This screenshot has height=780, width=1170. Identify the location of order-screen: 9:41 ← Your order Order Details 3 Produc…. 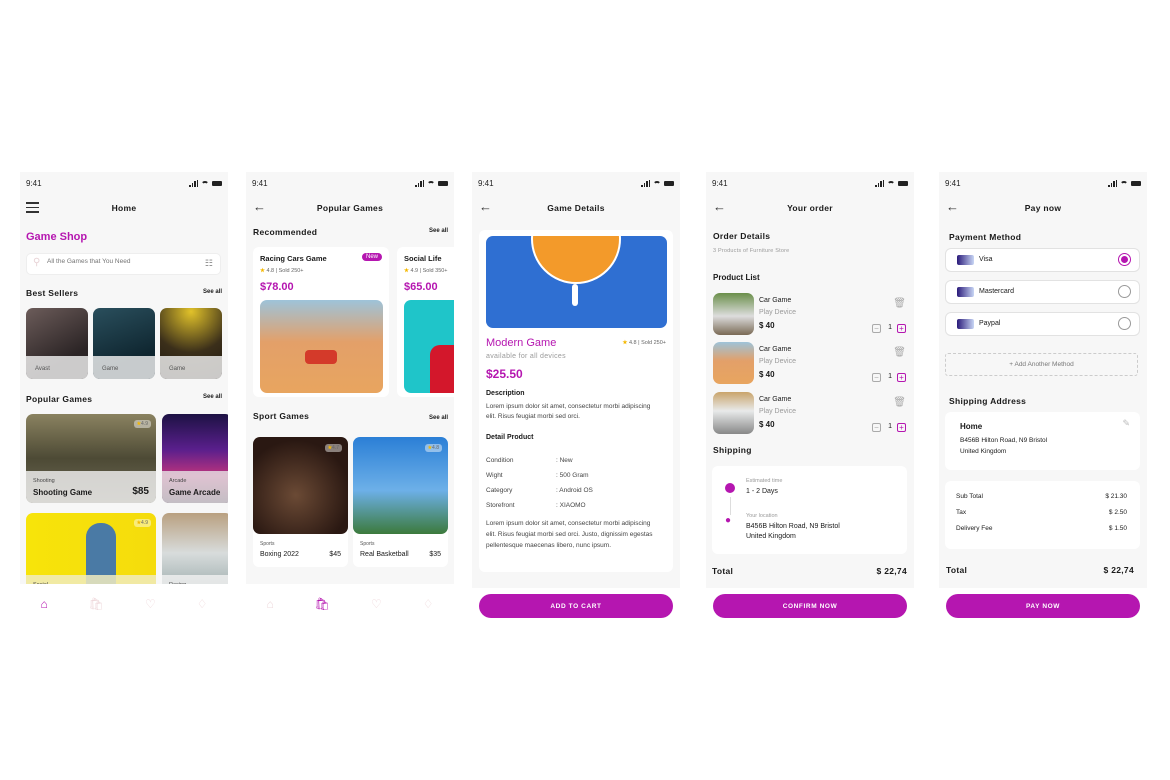
(810, 398).